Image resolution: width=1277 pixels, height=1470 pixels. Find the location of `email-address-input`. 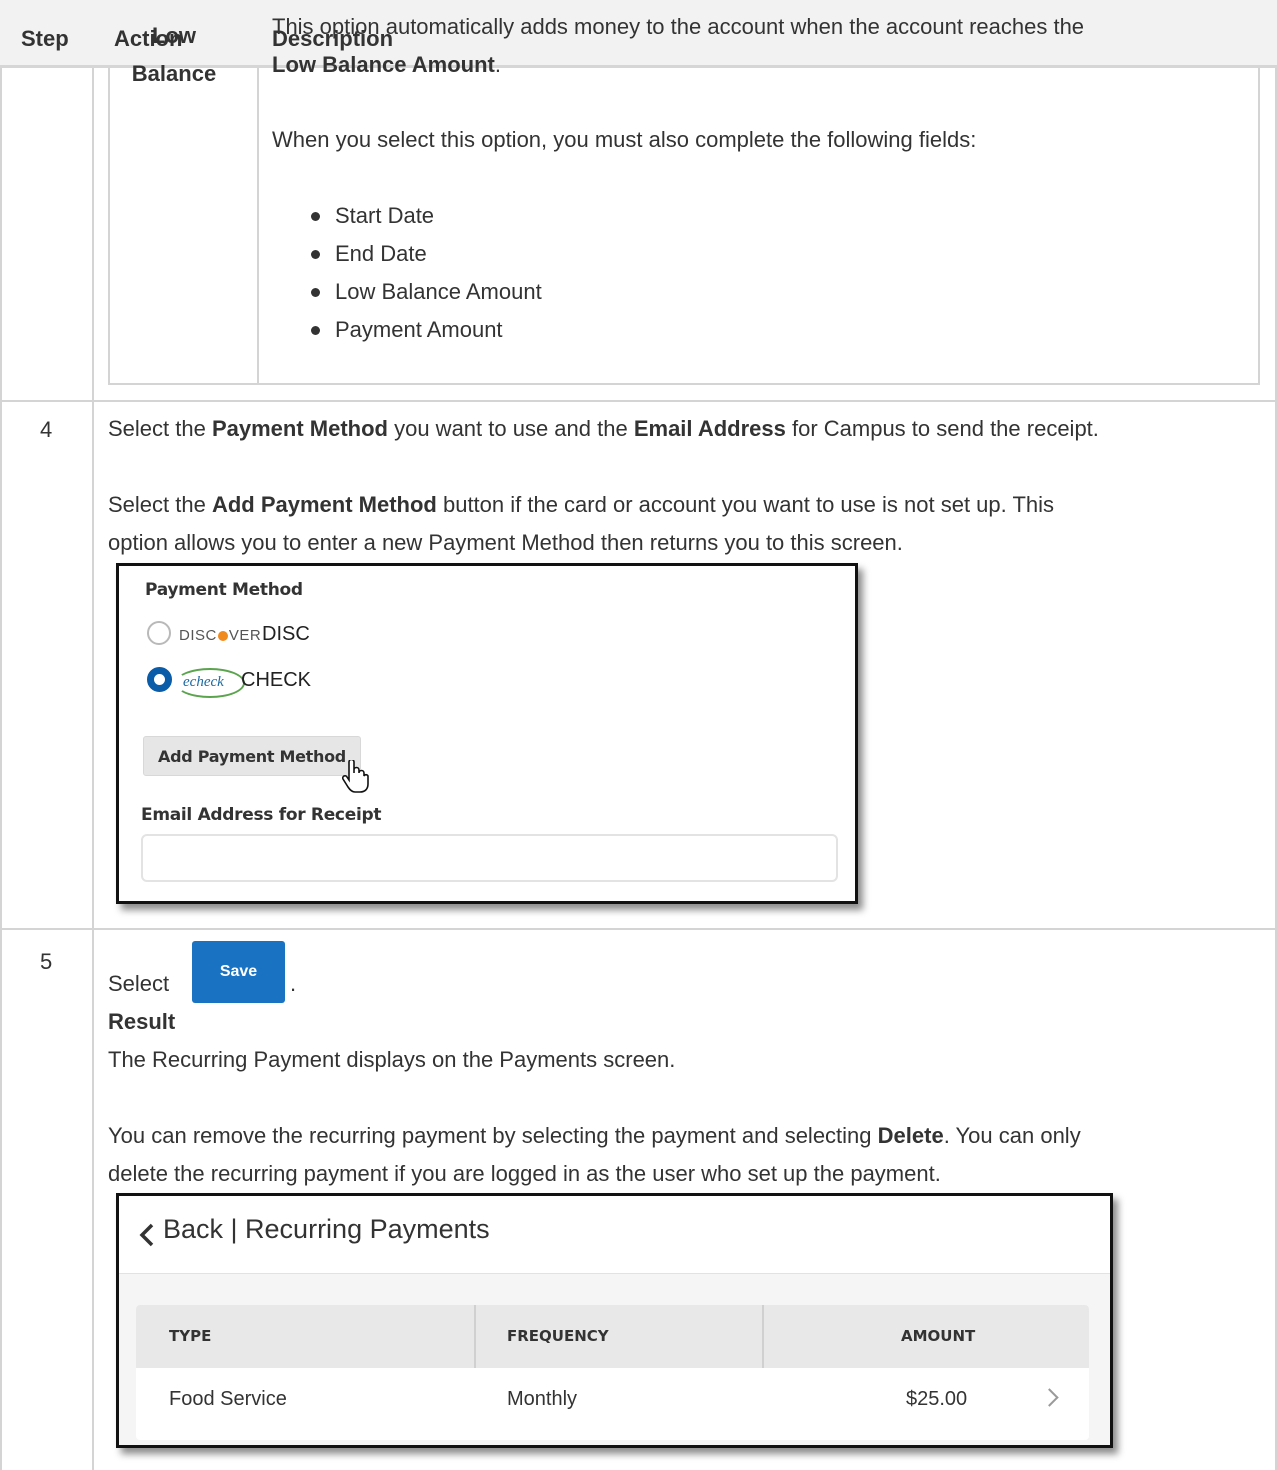

email-address-input is located at coordinates (489, 858).